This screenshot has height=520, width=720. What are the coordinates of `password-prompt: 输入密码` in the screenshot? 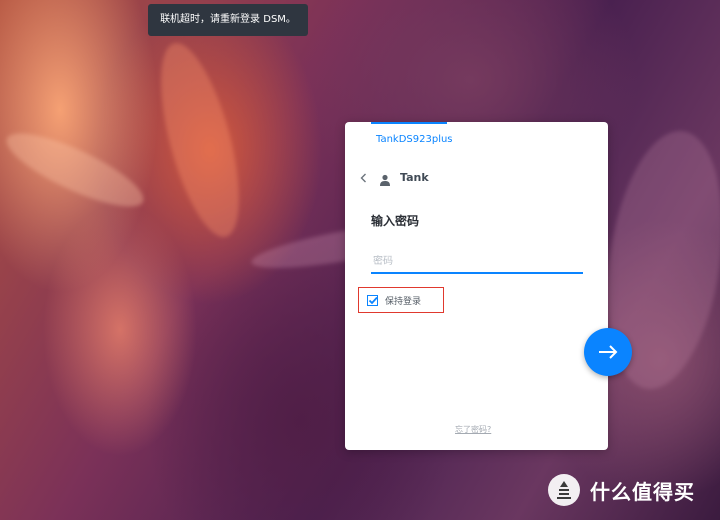 It's located at (395, 221).